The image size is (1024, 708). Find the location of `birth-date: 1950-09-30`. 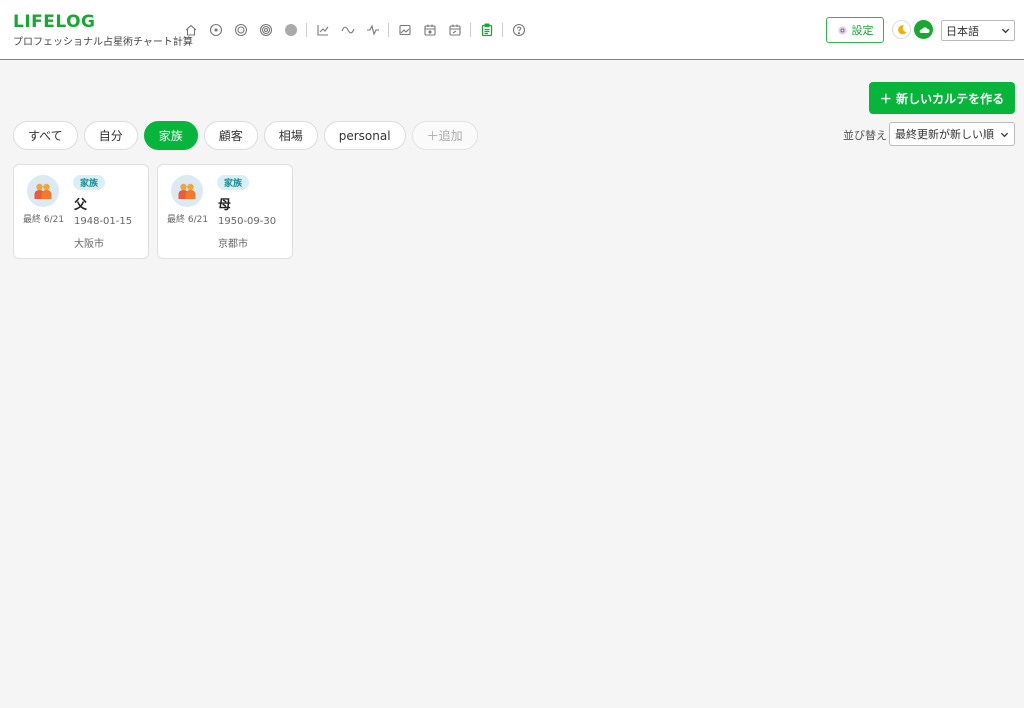

birth-date: 1950-09-30 is located at coordinates (247, 221).